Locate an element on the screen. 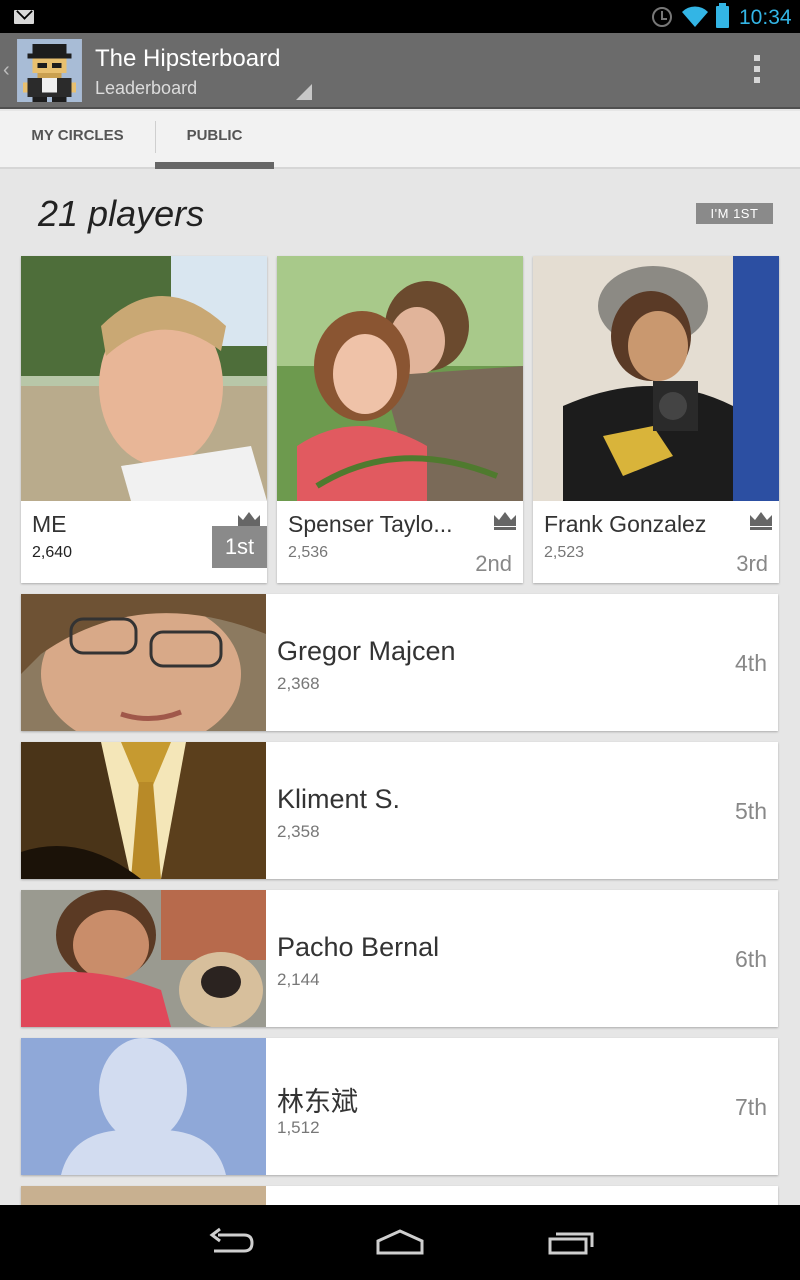 The image size is (800, 1280). player-rank: 3rd is located at coordinates (752, 563).